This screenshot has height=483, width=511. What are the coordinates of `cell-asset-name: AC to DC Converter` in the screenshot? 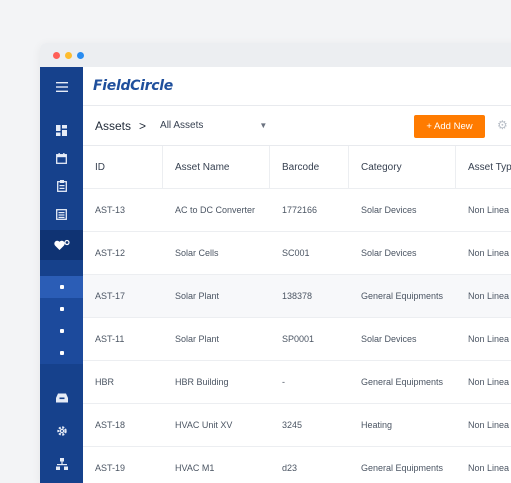 It's located at (215, 210).